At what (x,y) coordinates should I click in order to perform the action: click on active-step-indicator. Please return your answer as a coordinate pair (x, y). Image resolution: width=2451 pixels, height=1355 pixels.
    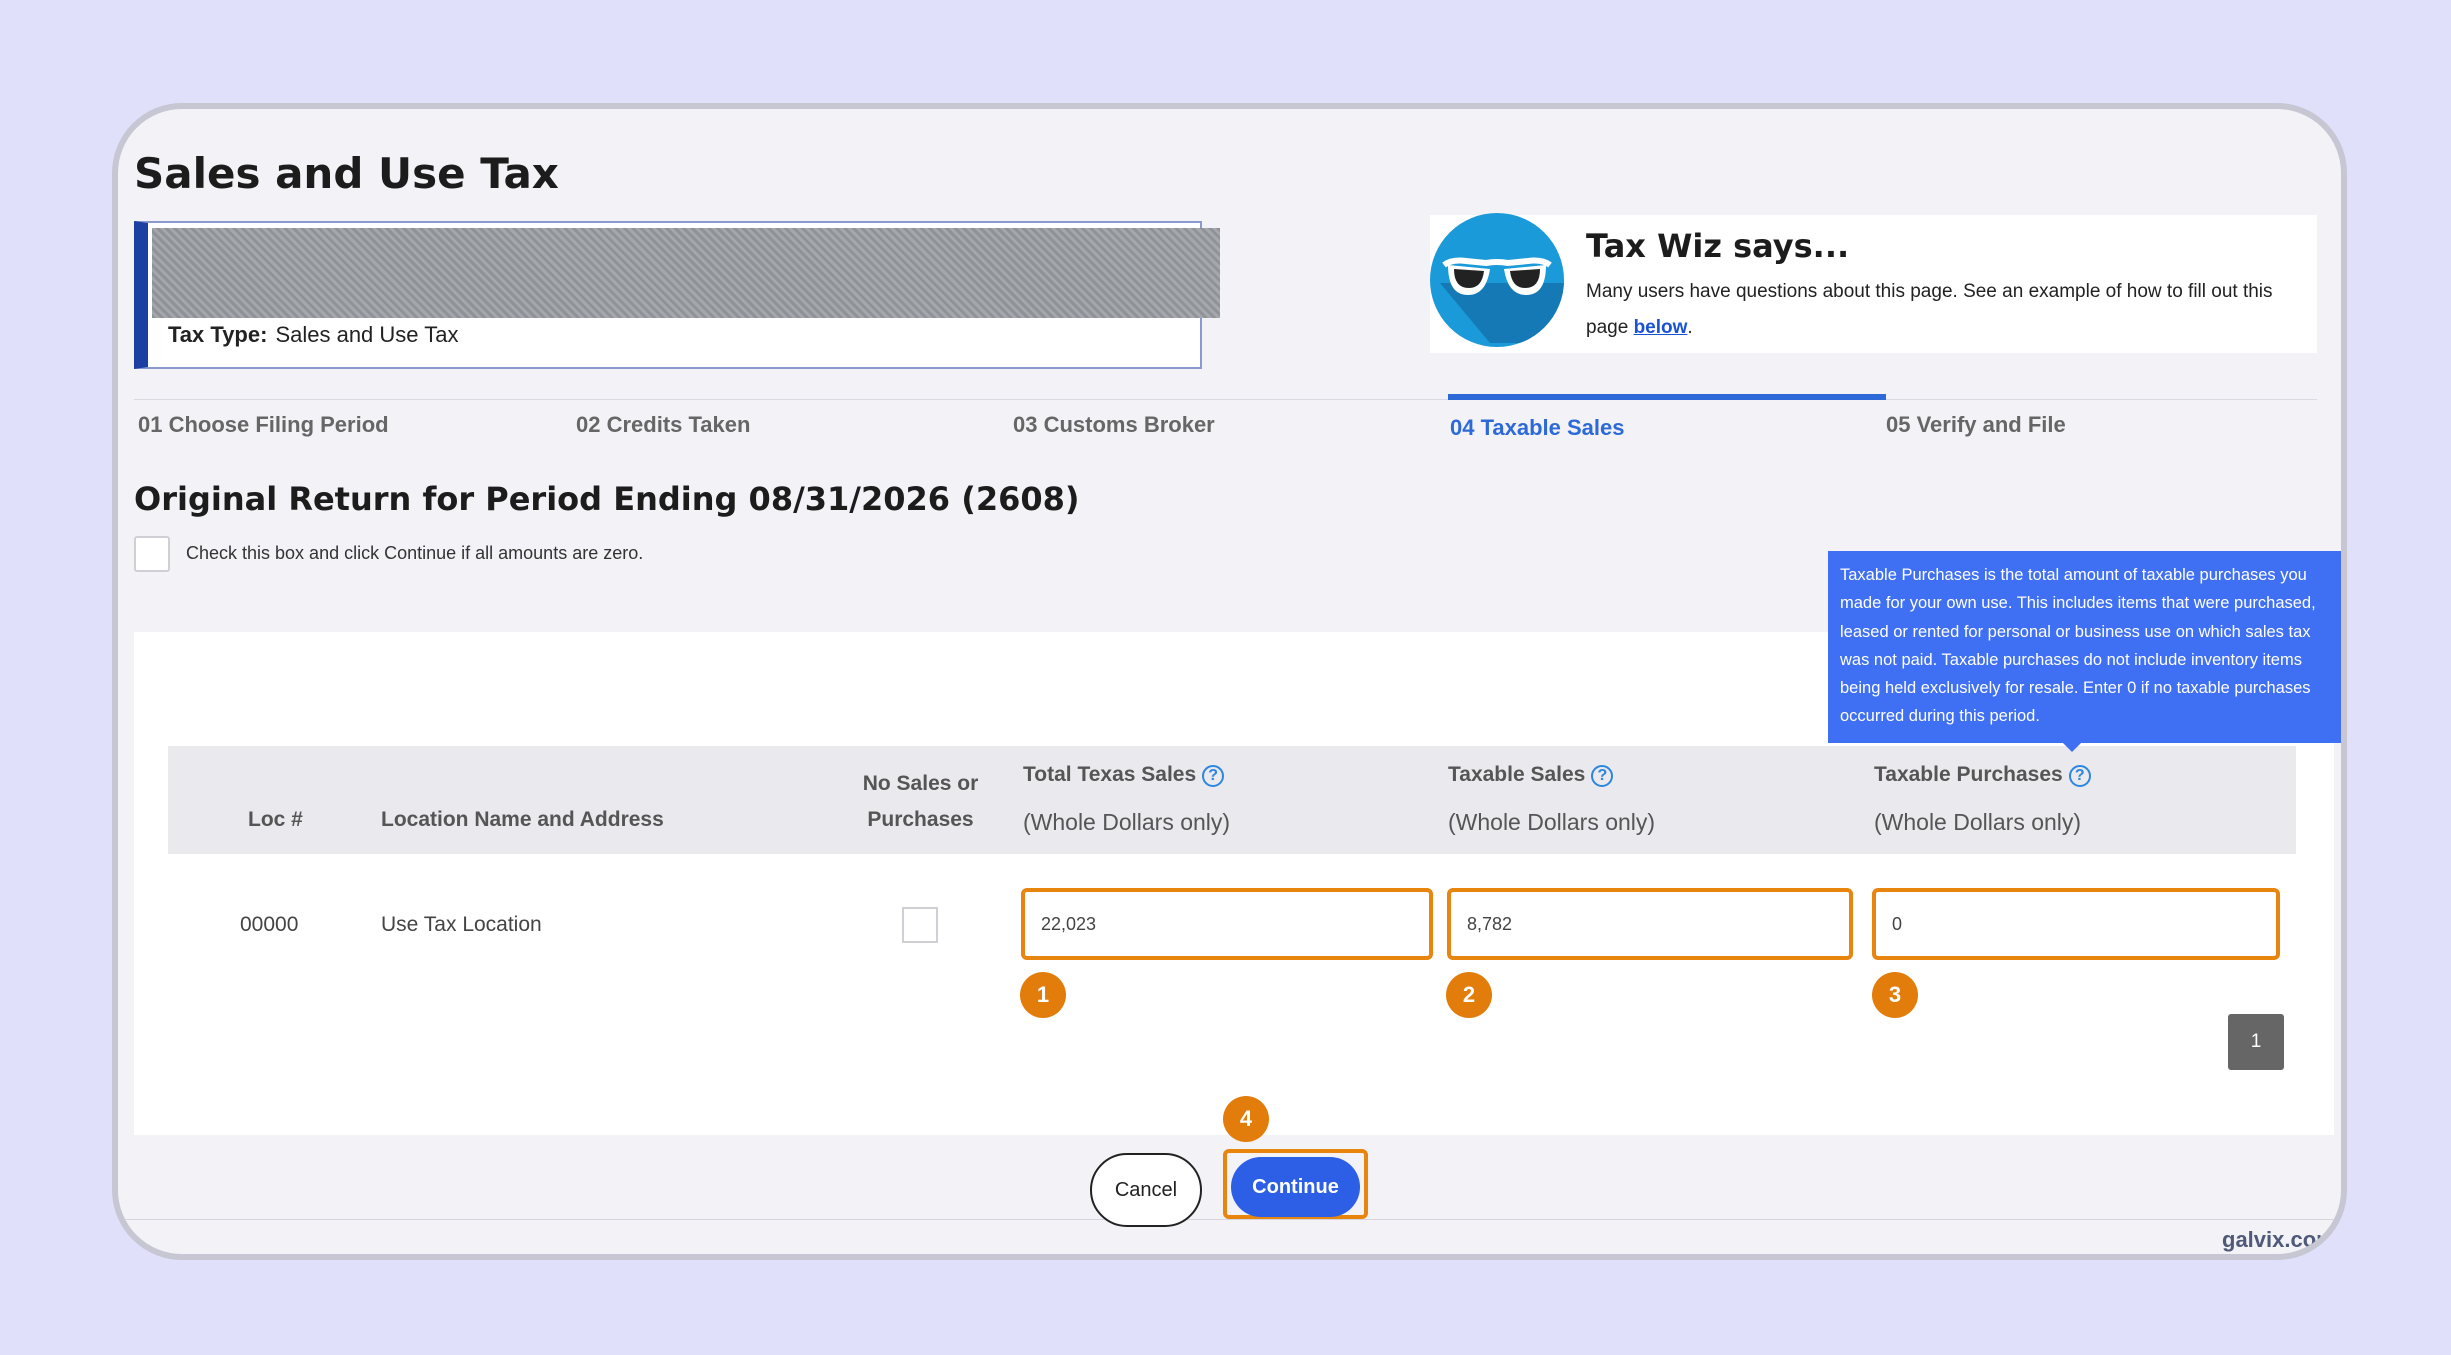
    Looking at the image, I should click on (1667, 397).